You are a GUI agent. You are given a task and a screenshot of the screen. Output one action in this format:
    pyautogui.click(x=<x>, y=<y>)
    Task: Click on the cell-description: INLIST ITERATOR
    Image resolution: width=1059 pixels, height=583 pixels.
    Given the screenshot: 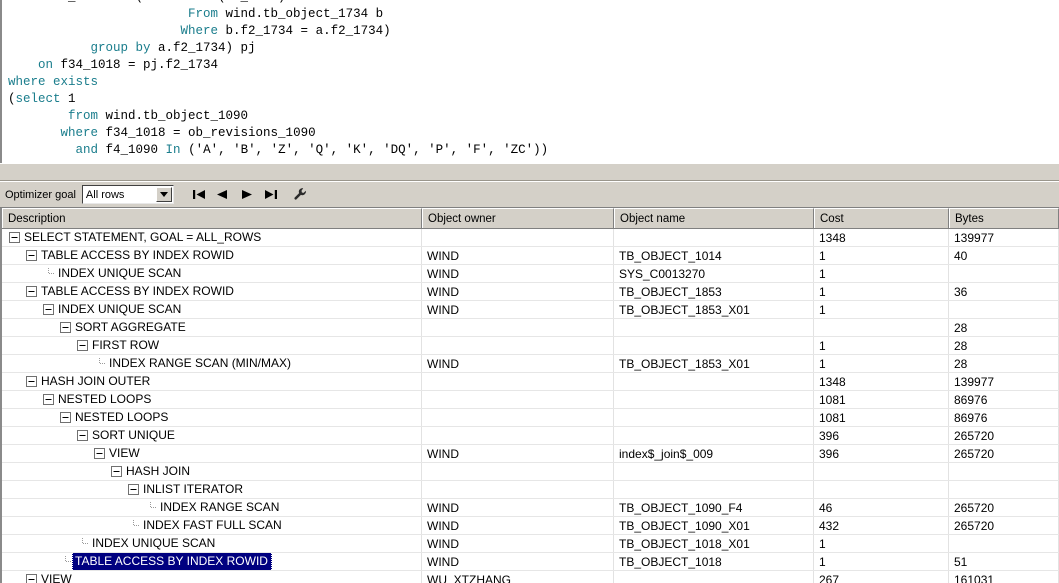 What is the action you would take?
    pyautogui.click(x=212, y=489)
    